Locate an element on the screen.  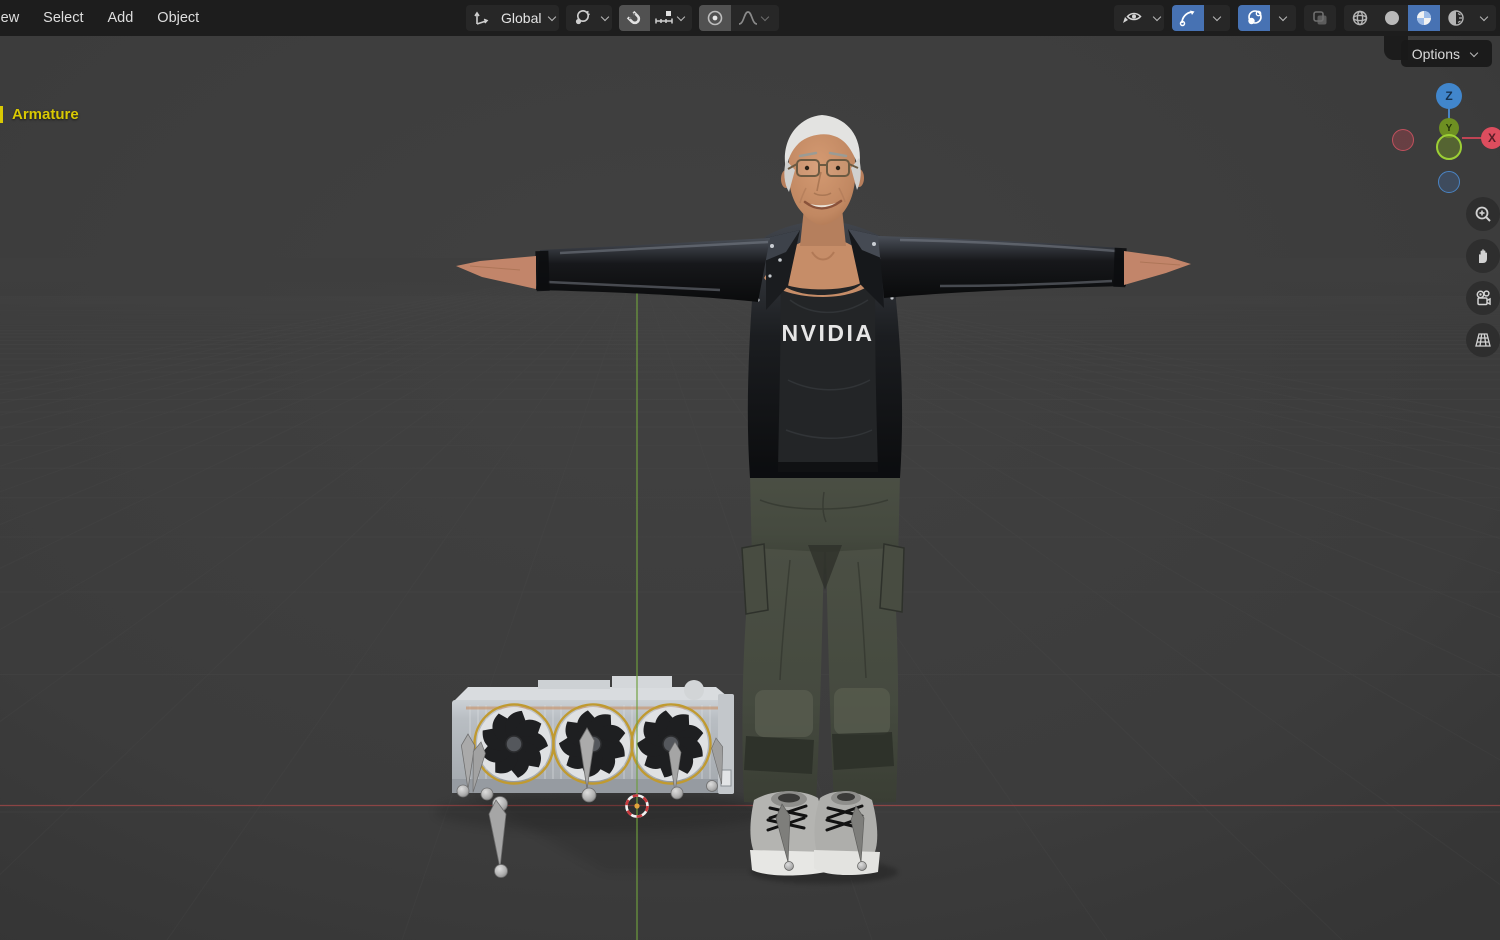
viewport-side-tools is located at coordinates (1483, 277).